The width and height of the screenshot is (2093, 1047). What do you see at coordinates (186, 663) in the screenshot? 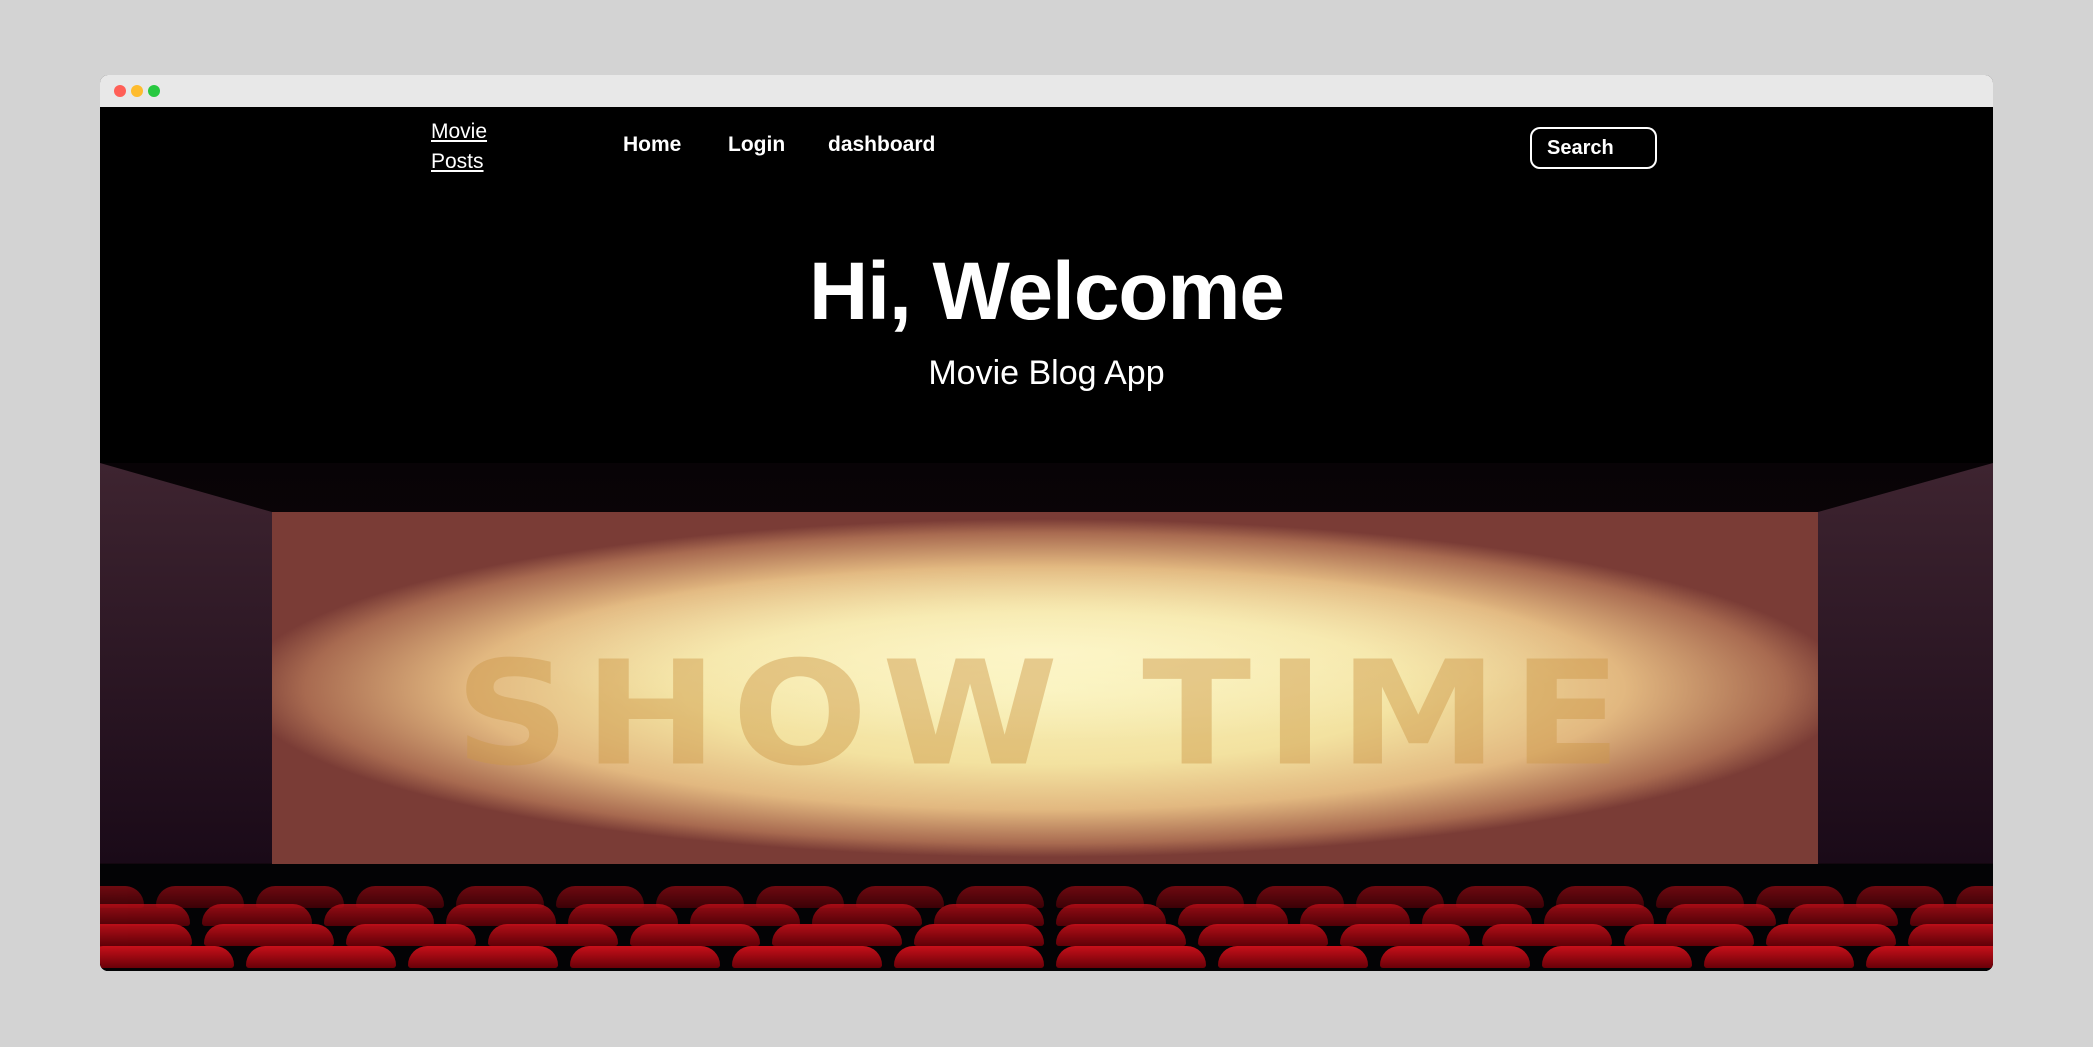
I see `left-wall` at bounding box center [186, 663].